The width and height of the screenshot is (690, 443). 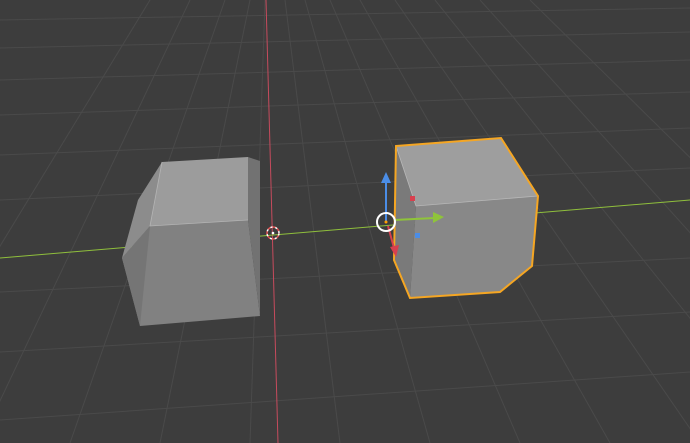 I want to click on y-axis-line, so click(x=272, y=221).